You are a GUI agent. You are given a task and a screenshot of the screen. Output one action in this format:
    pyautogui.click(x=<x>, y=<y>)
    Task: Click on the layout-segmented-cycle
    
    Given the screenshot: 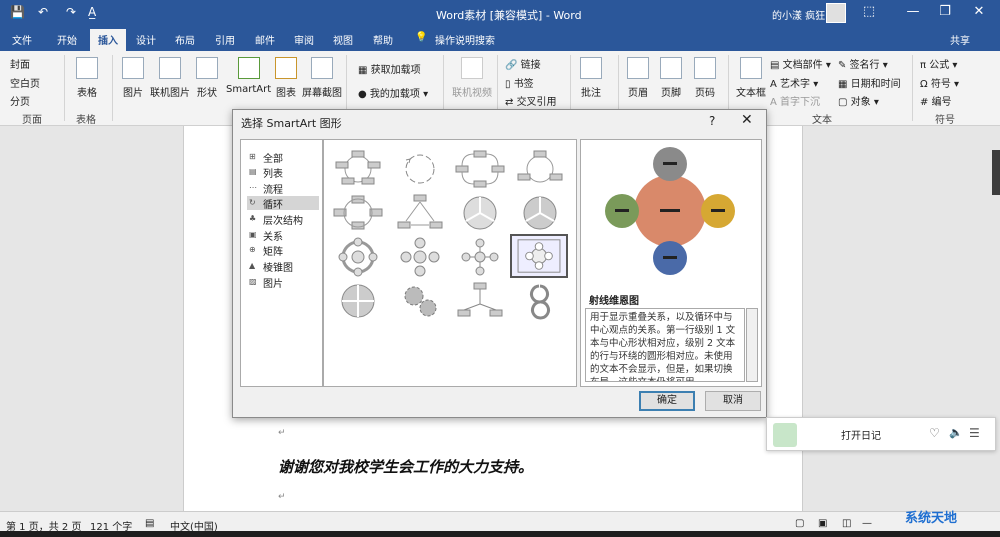 What is the action you would take?
    pyautogui.click(x=480, y=213)
    